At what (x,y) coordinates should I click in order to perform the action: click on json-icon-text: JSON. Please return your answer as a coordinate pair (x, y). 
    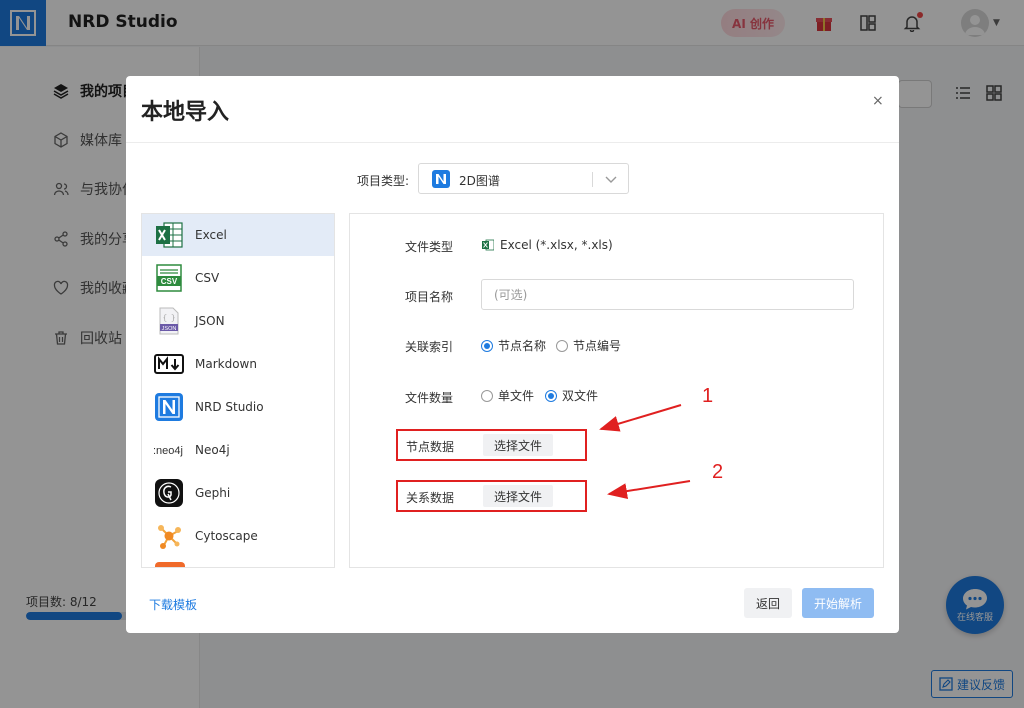
    Looking at the image, I should click on (169, 329).